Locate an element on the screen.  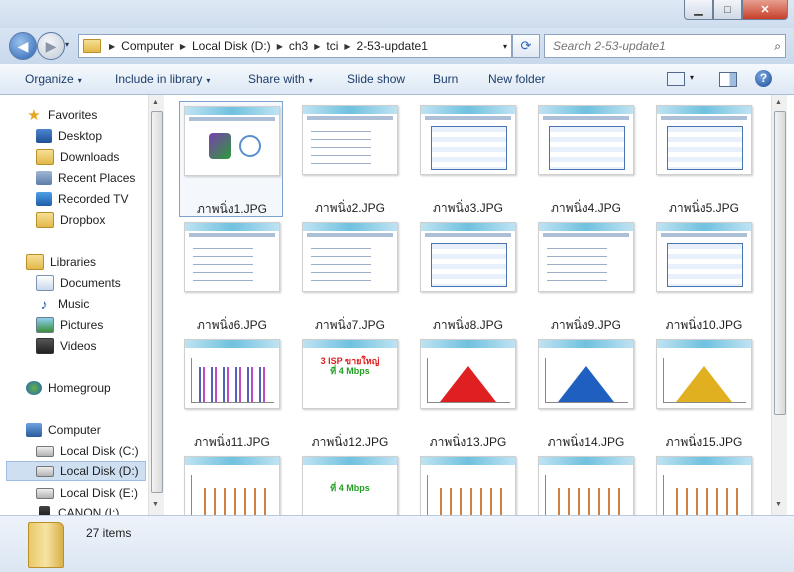
star-icon: ★ is located at coordinates (34, 115).